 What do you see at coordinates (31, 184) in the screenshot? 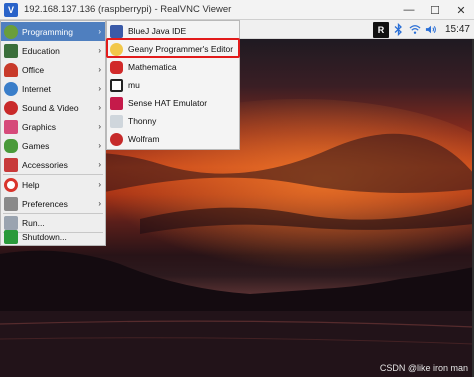
I see `menu-item-label: Help` at bounding box center [31, 184].